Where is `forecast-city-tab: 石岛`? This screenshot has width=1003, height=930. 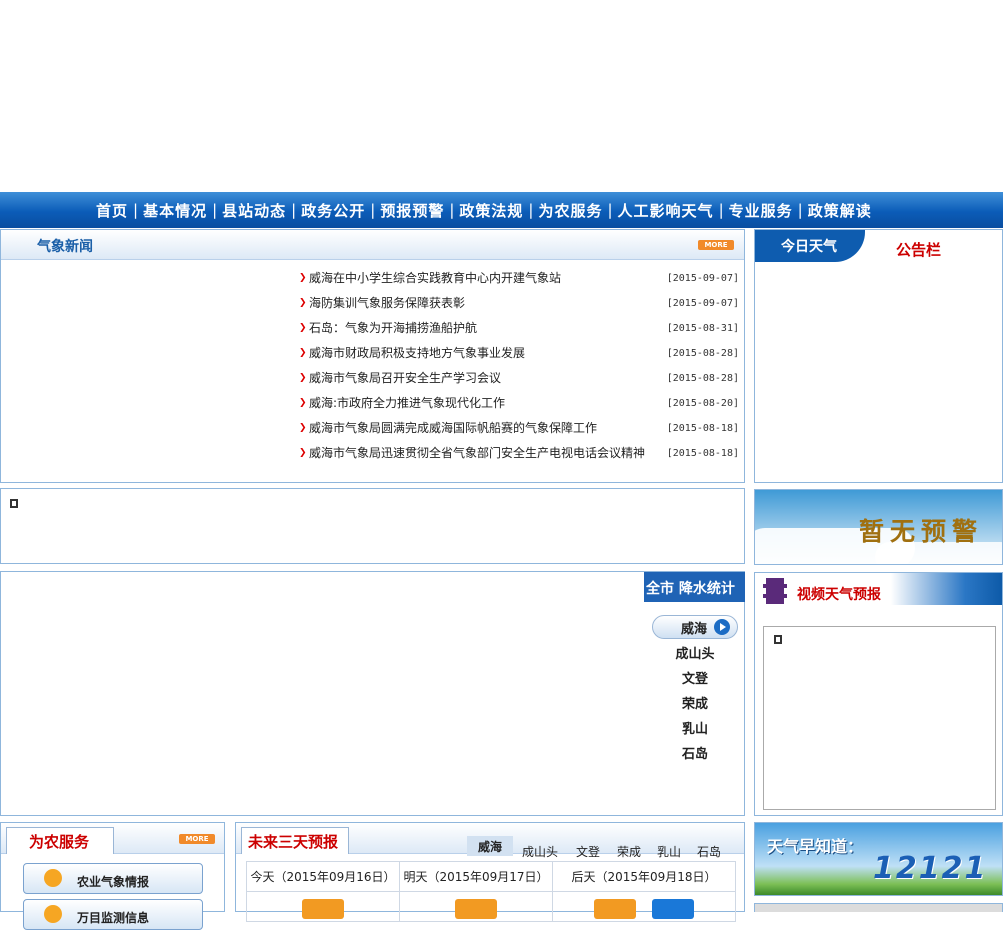 forecast-city-tab: 石岛 is located at coordinates (709, 851).